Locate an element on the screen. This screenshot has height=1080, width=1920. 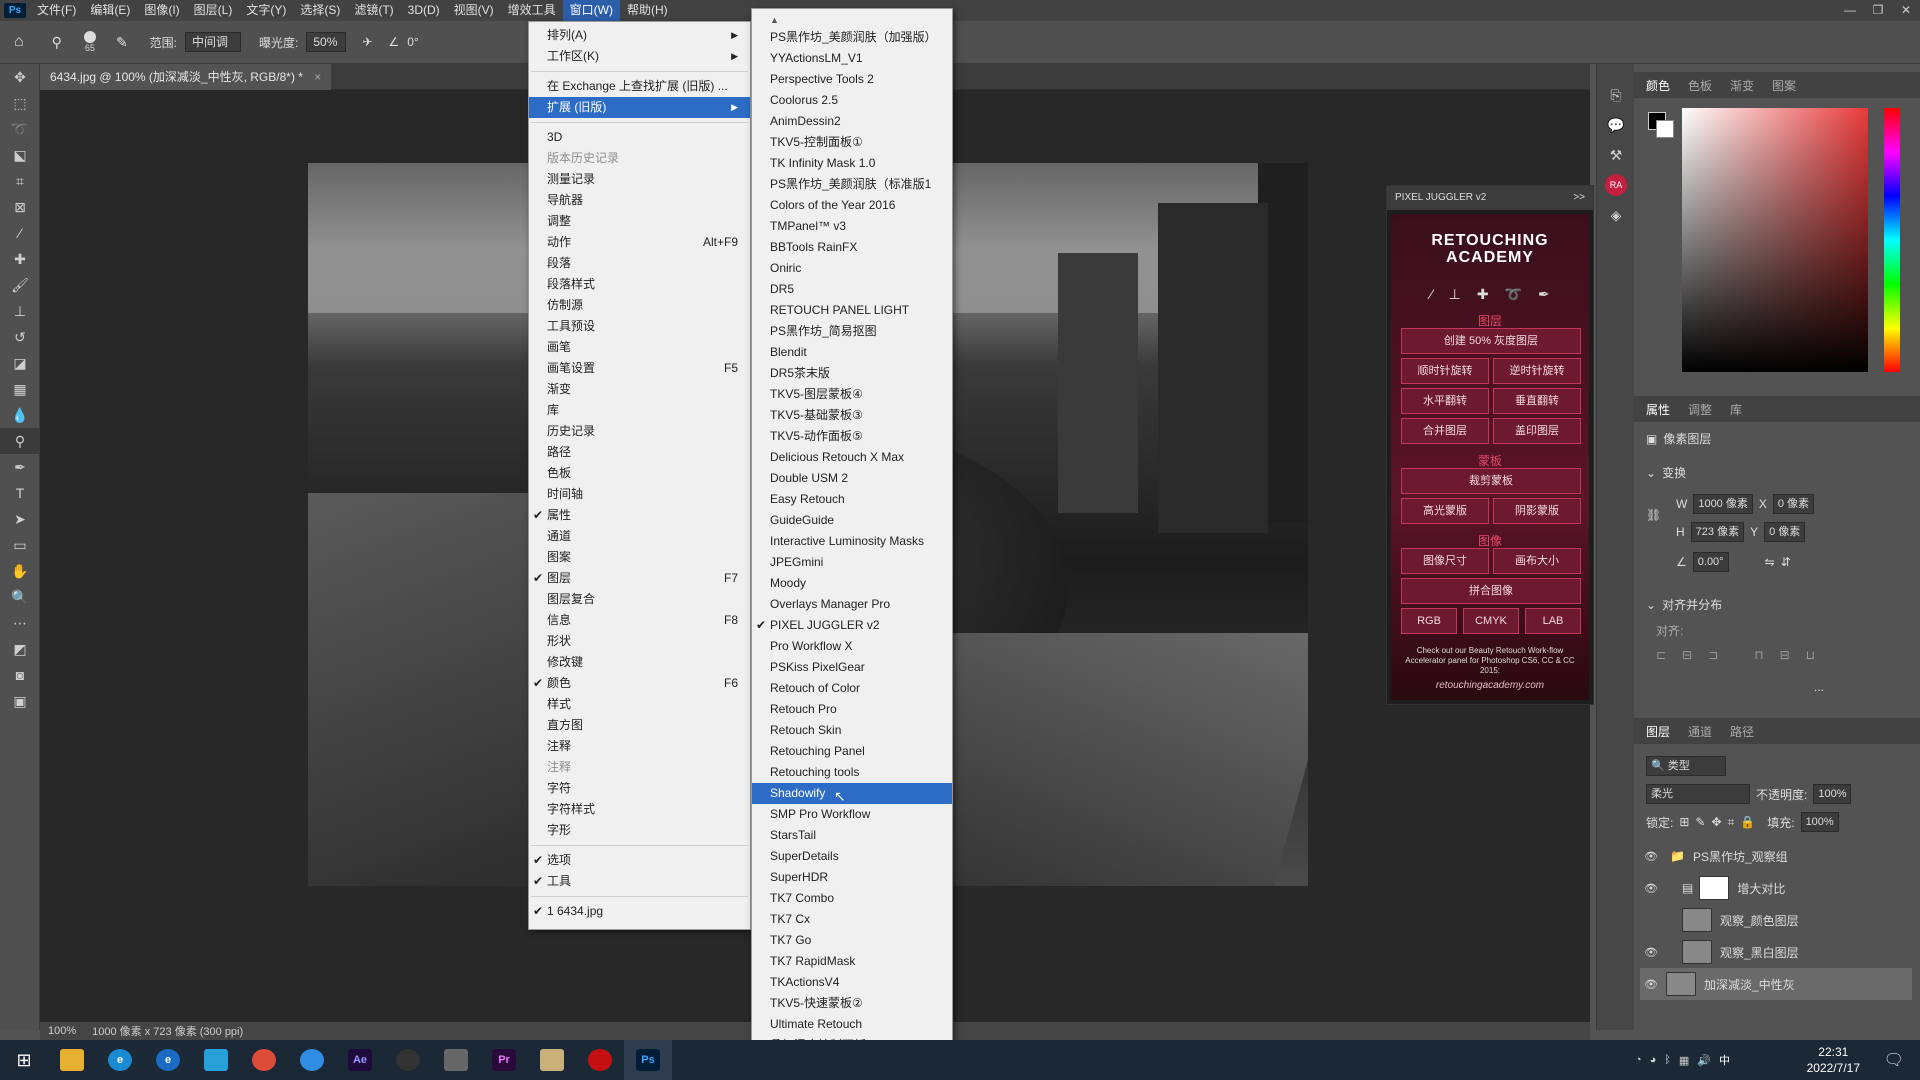
volume-icon: 🔊 is located at coordinates (1704, 1060).